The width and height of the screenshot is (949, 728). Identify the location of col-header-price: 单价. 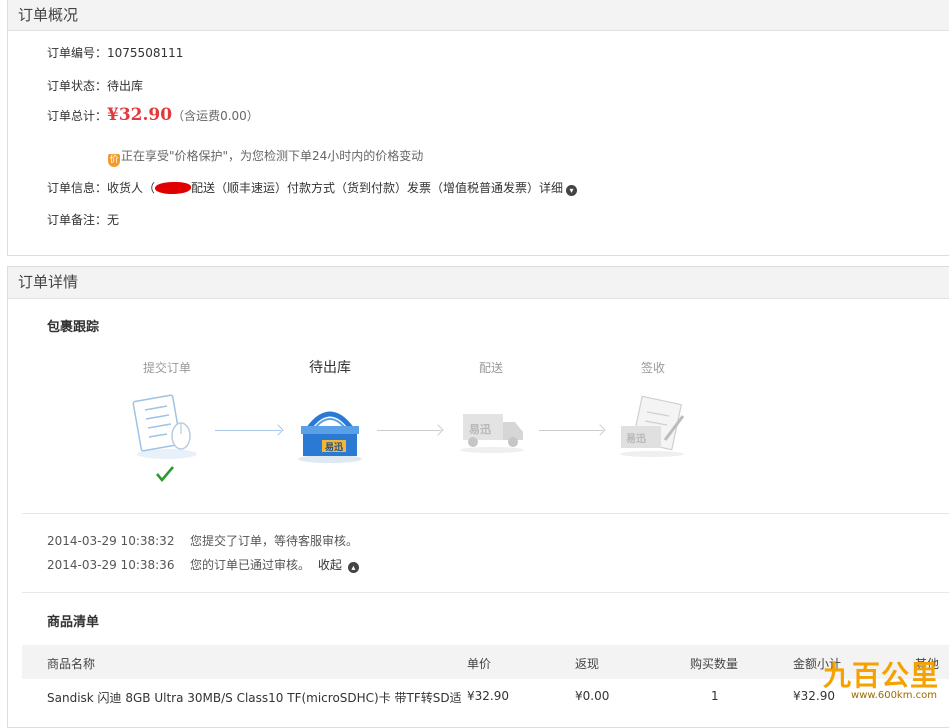
(479, 664).